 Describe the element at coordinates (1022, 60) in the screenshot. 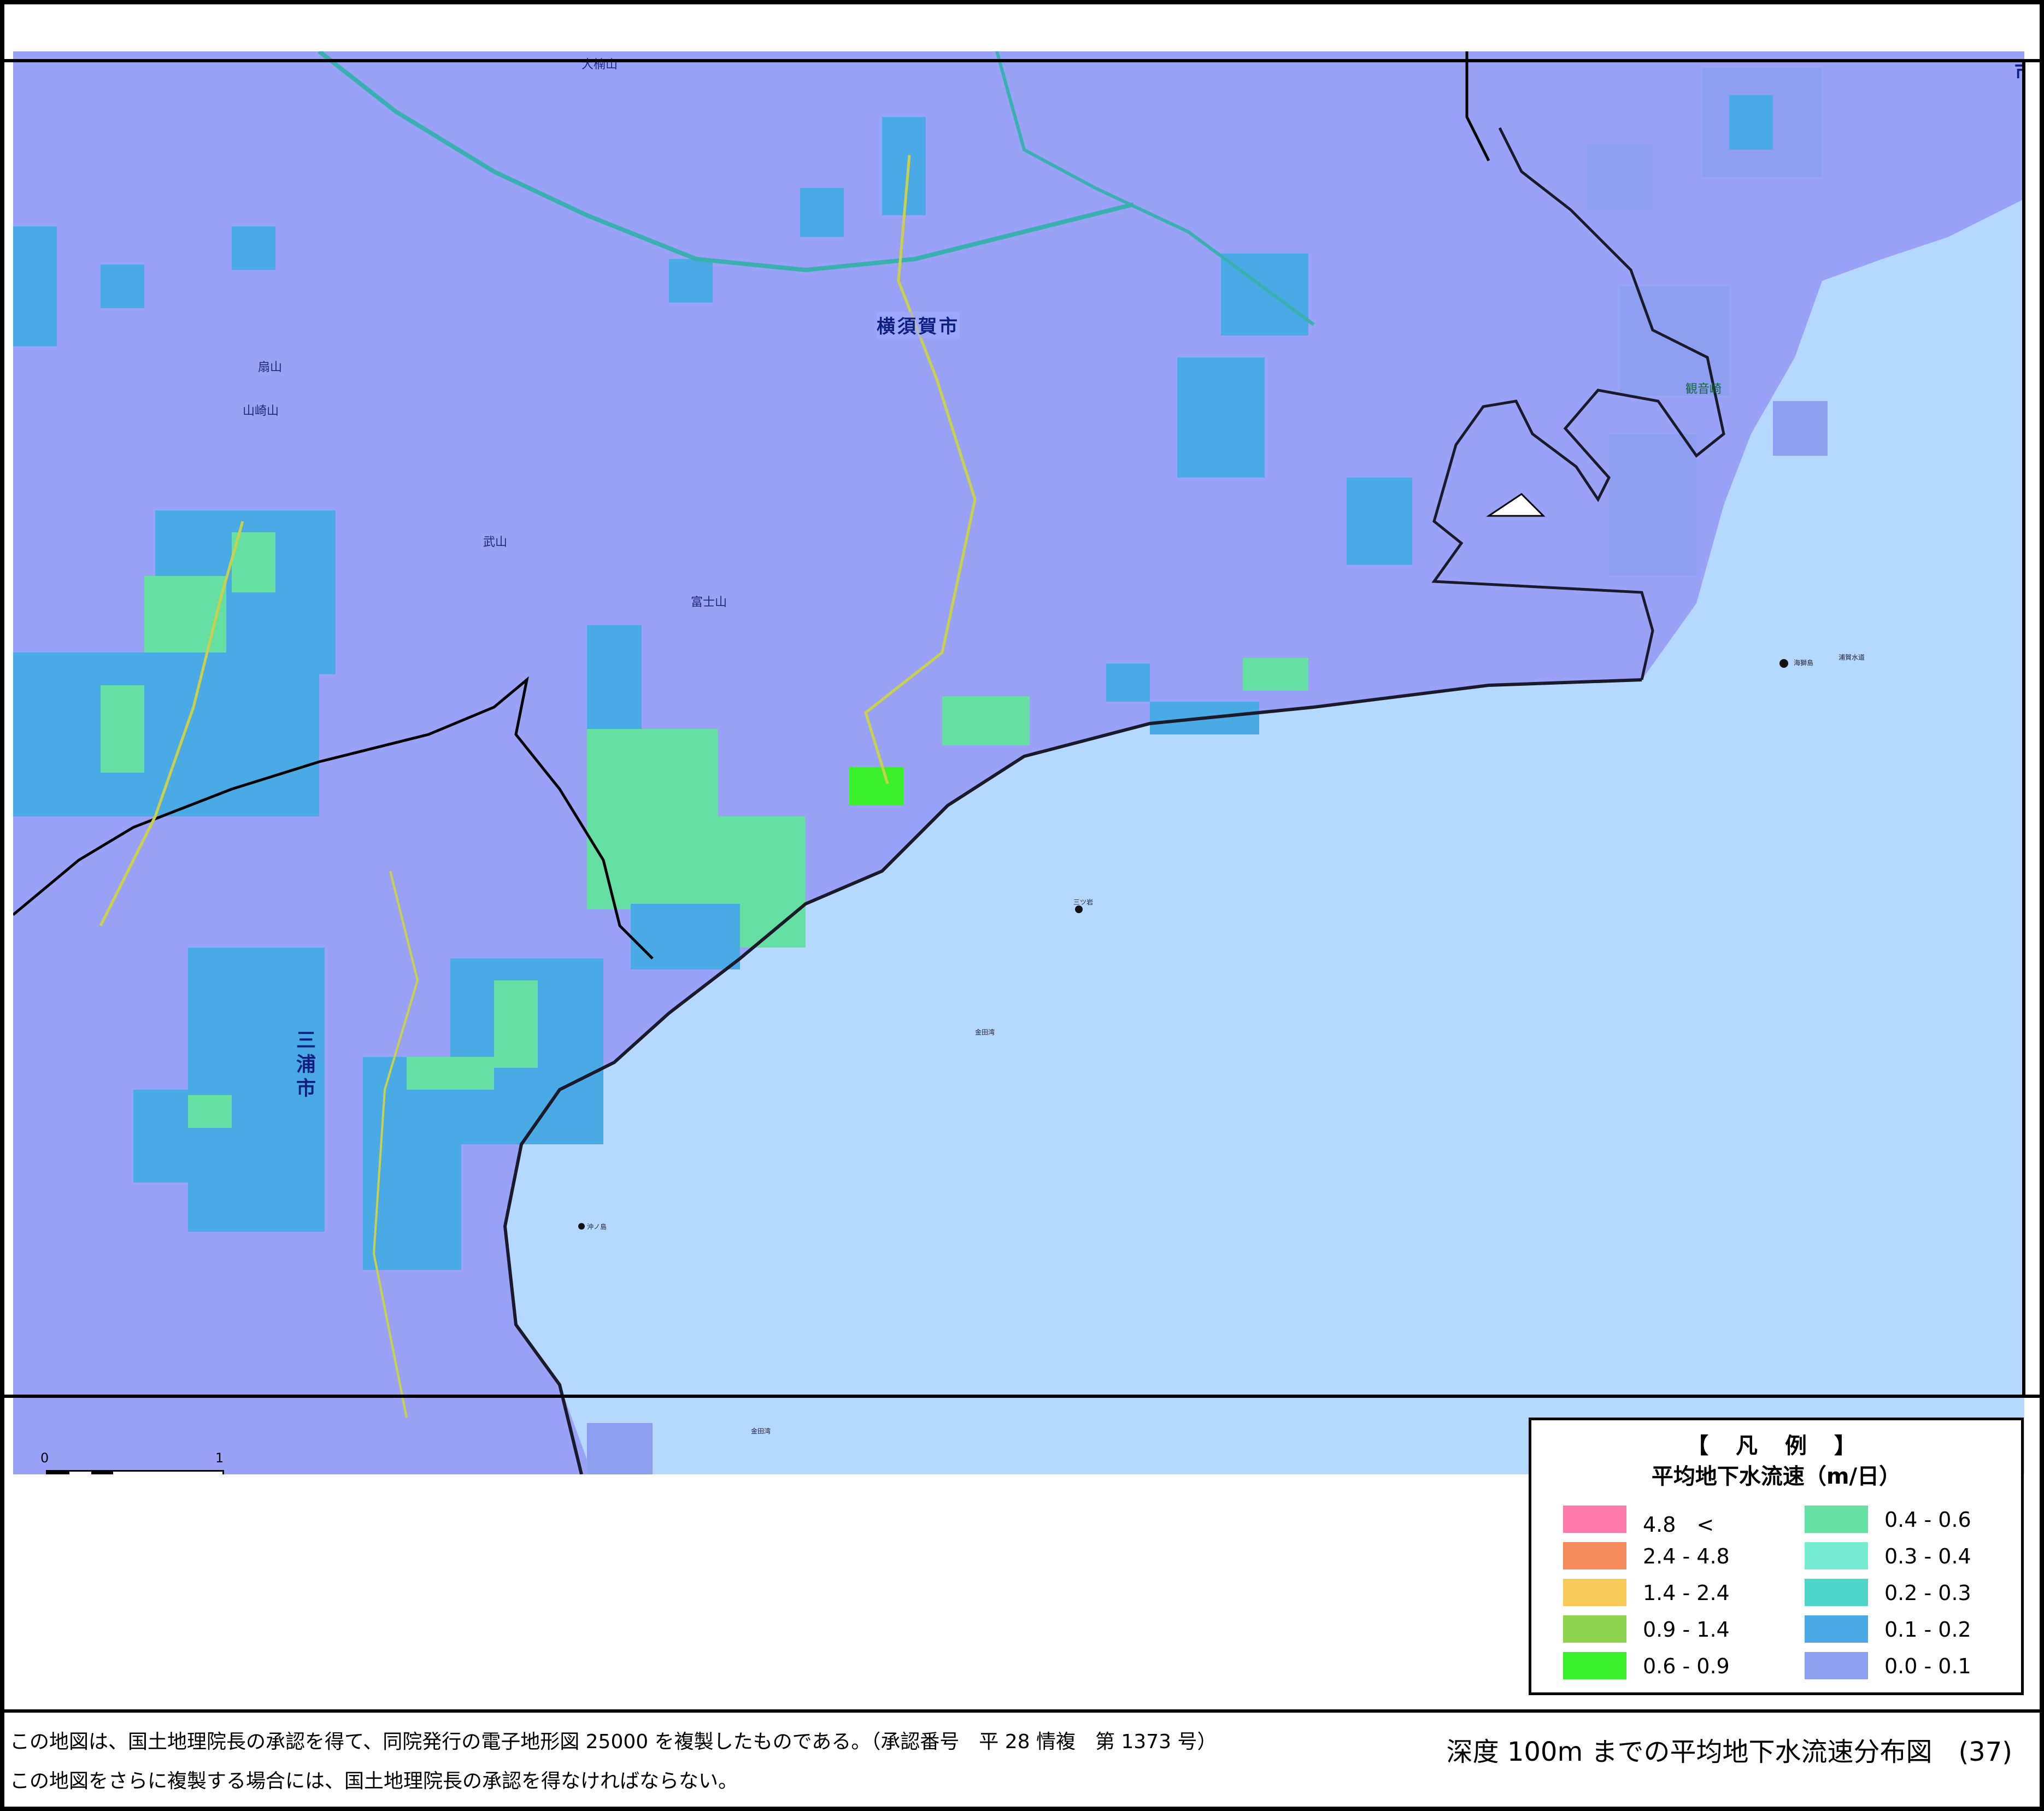

I see `map-top-rule` at that location.